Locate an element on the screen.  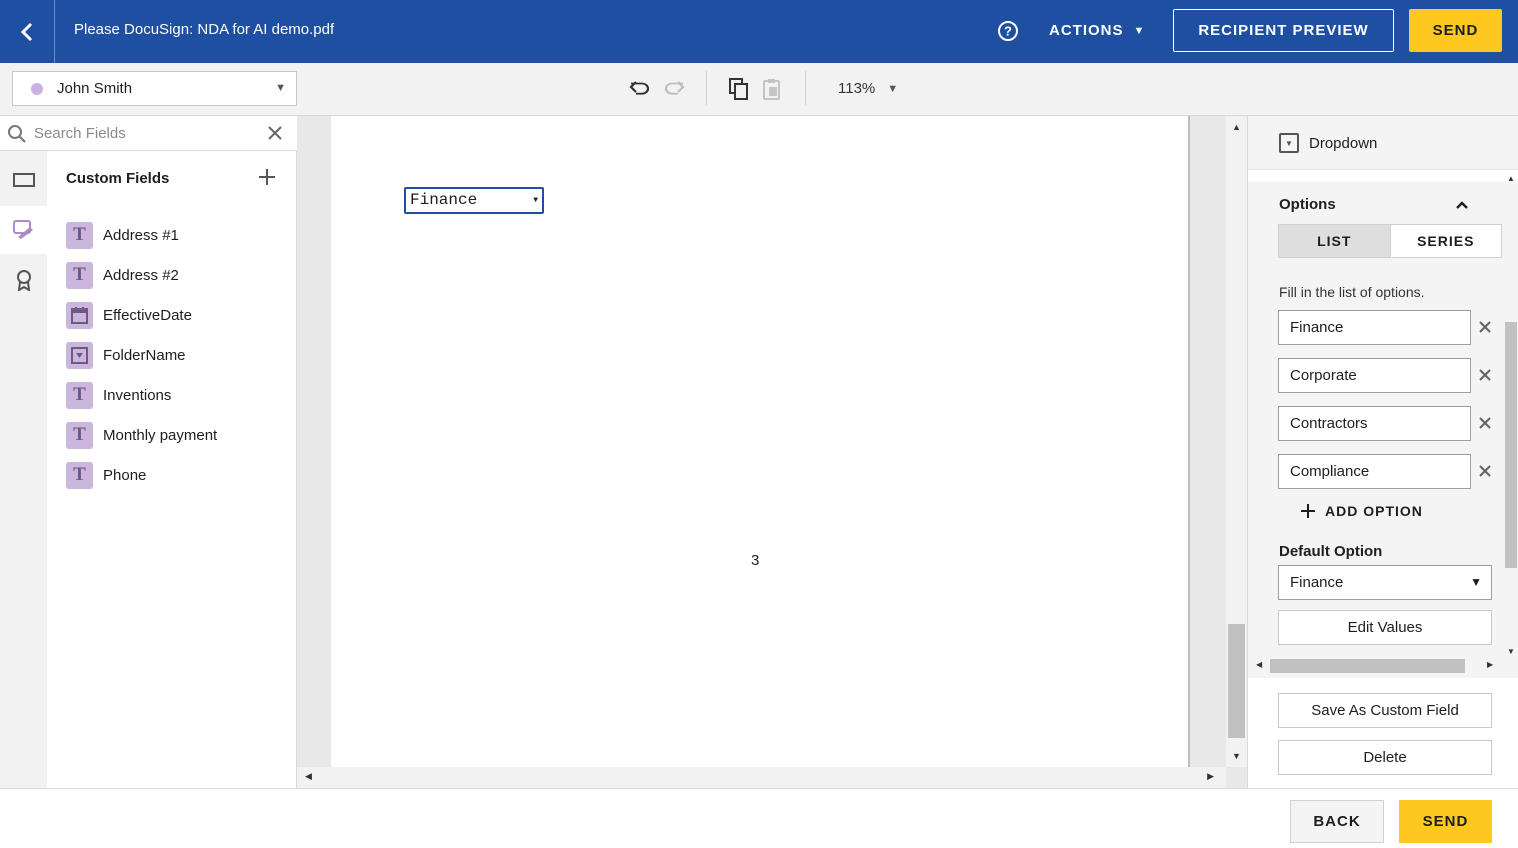
award-icon is located at coordinates (23, 280).